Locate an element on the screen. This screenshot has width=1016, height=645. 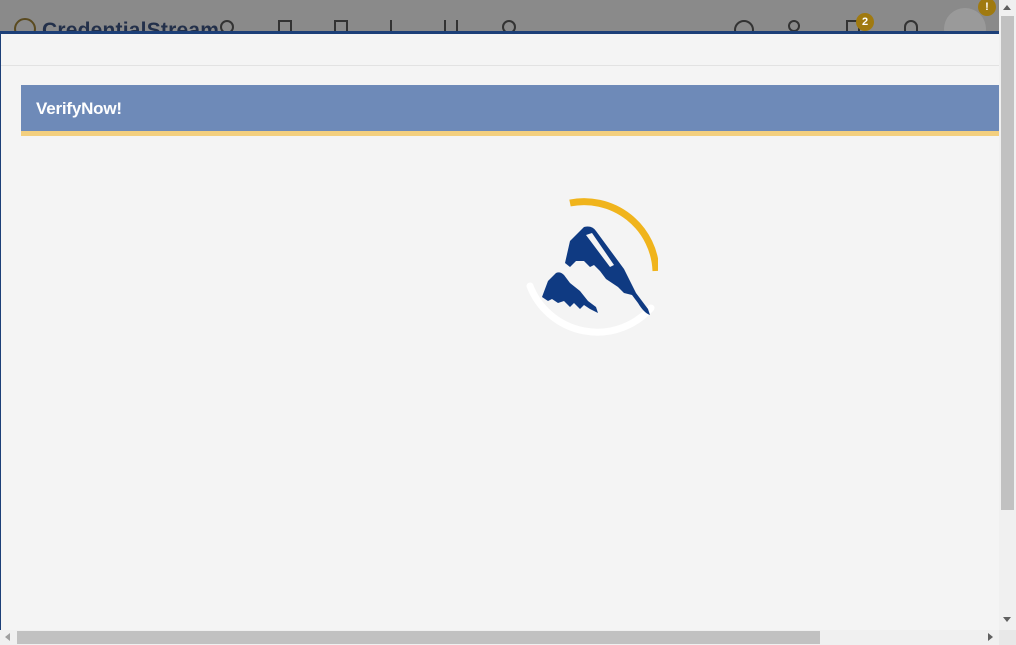
horizontal-scroll-thumb is located at coordinates (418, 637).